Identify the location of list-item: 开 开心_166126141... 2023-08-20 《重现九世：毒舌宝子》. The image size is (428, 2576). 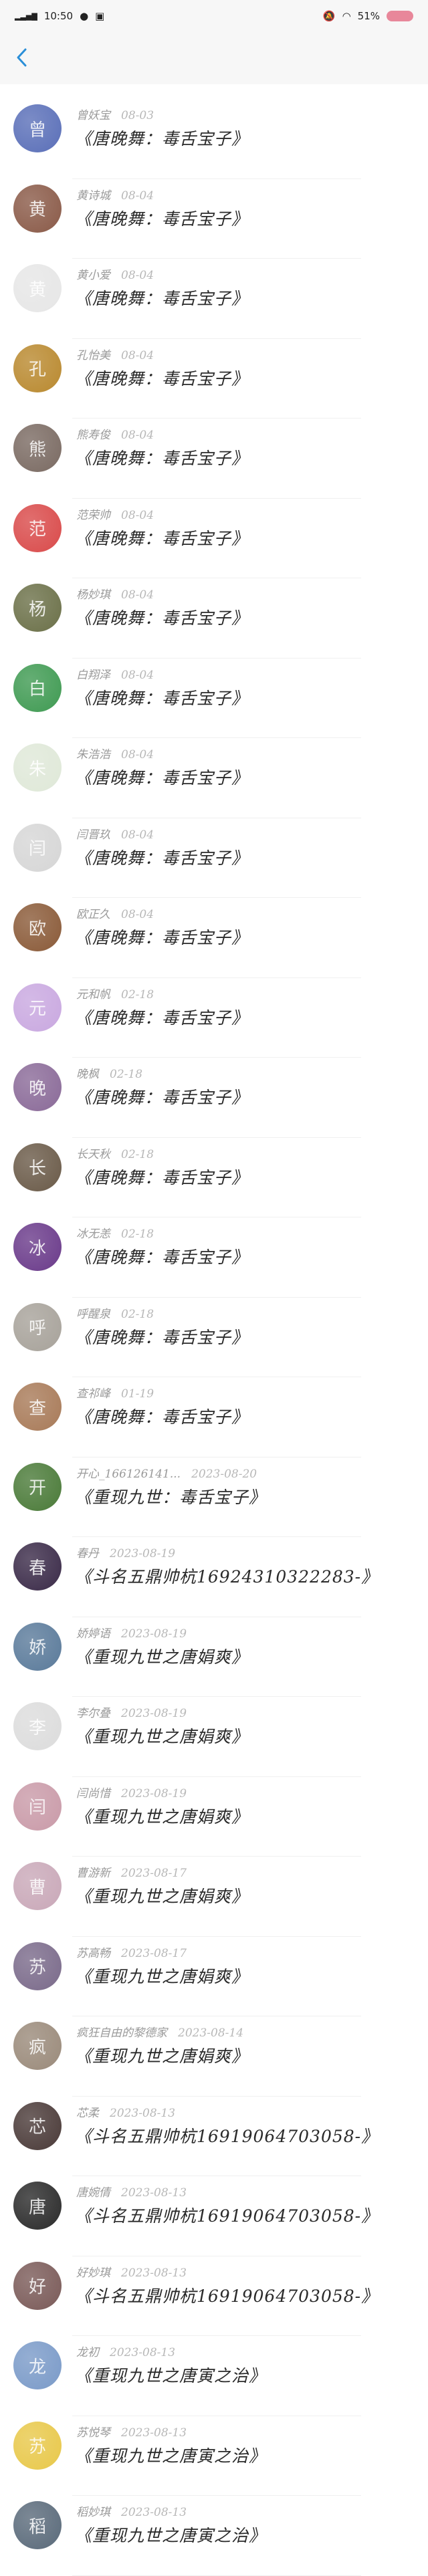
(214, 1497).